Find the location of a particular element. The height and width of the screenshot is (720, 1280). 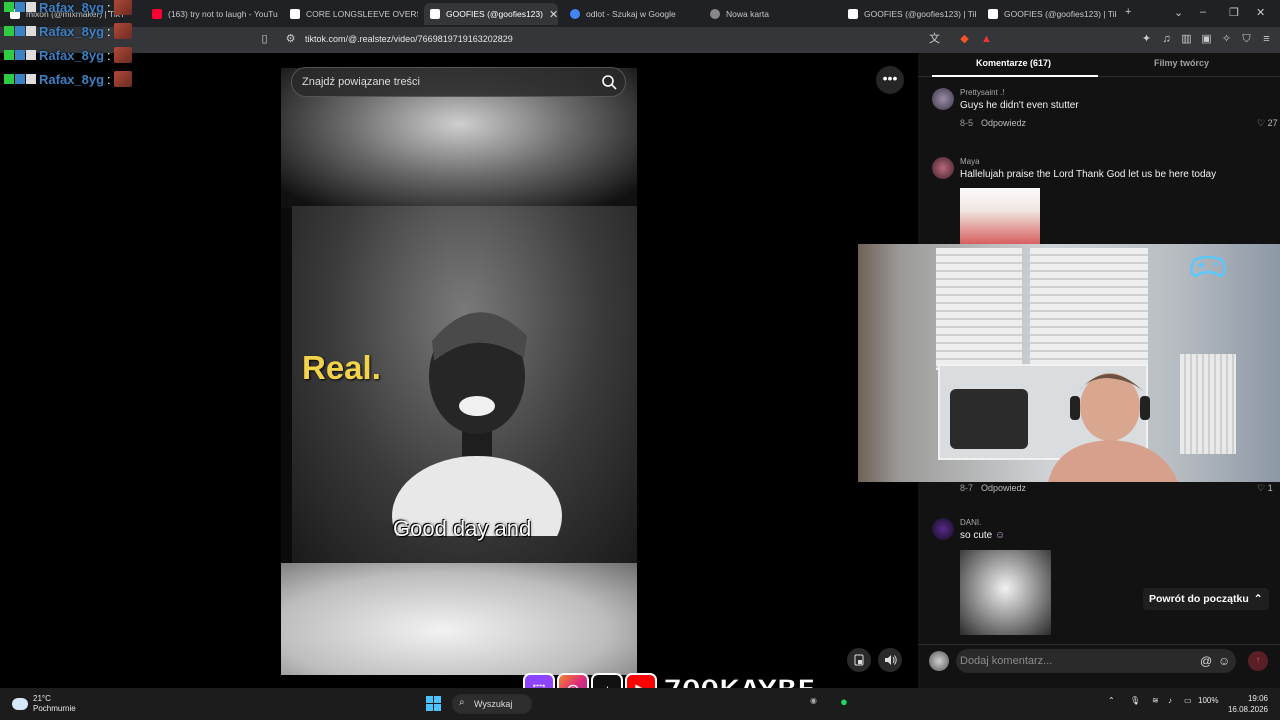

comment-input-bar: @ ☺ ↑ is located at coordinates (1099, 660).